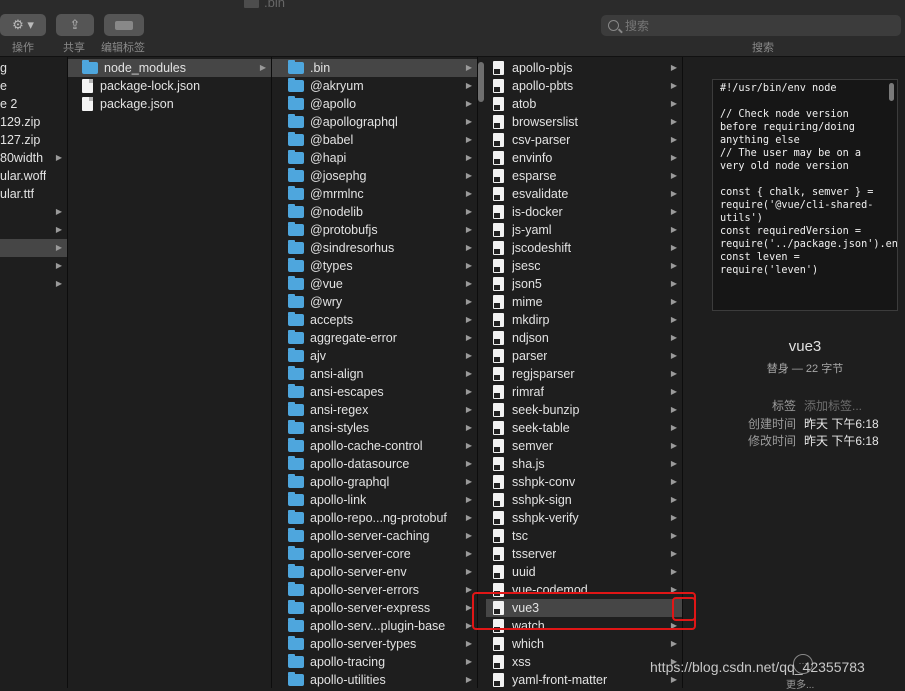 The image size is (905, 691). I want to click on list-item: @vue ▶, so click(374, 284).